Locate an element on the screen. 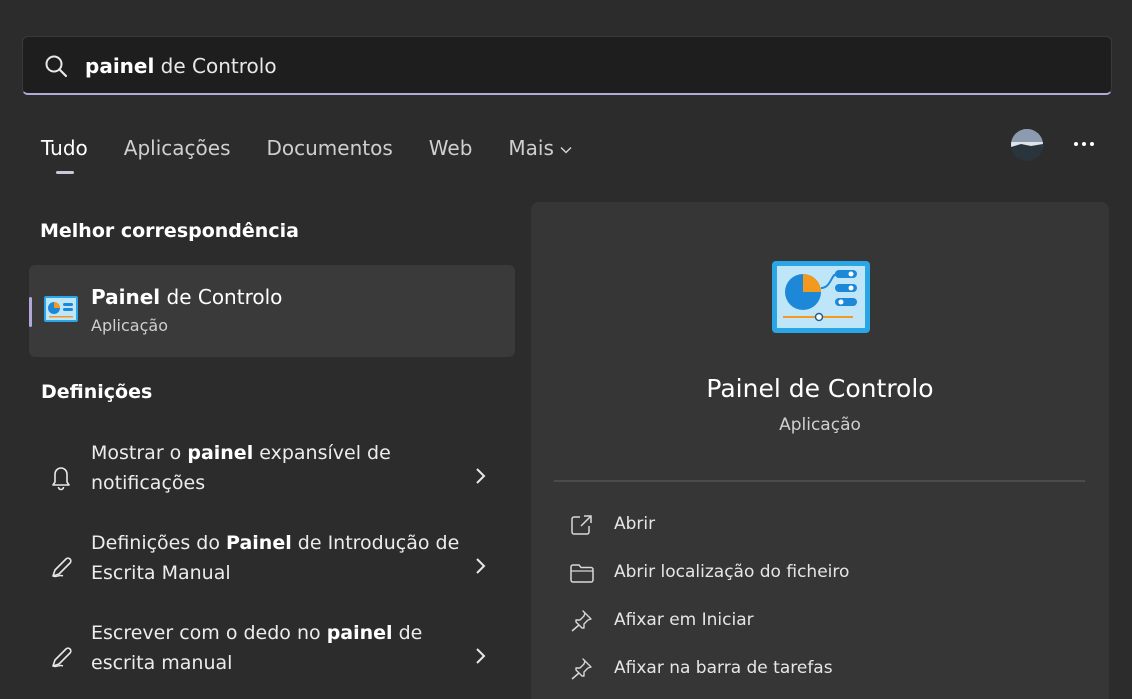  filter-tabs: Tudo Aplicações Documentos Web Mais is located at coordinates (324, 156).